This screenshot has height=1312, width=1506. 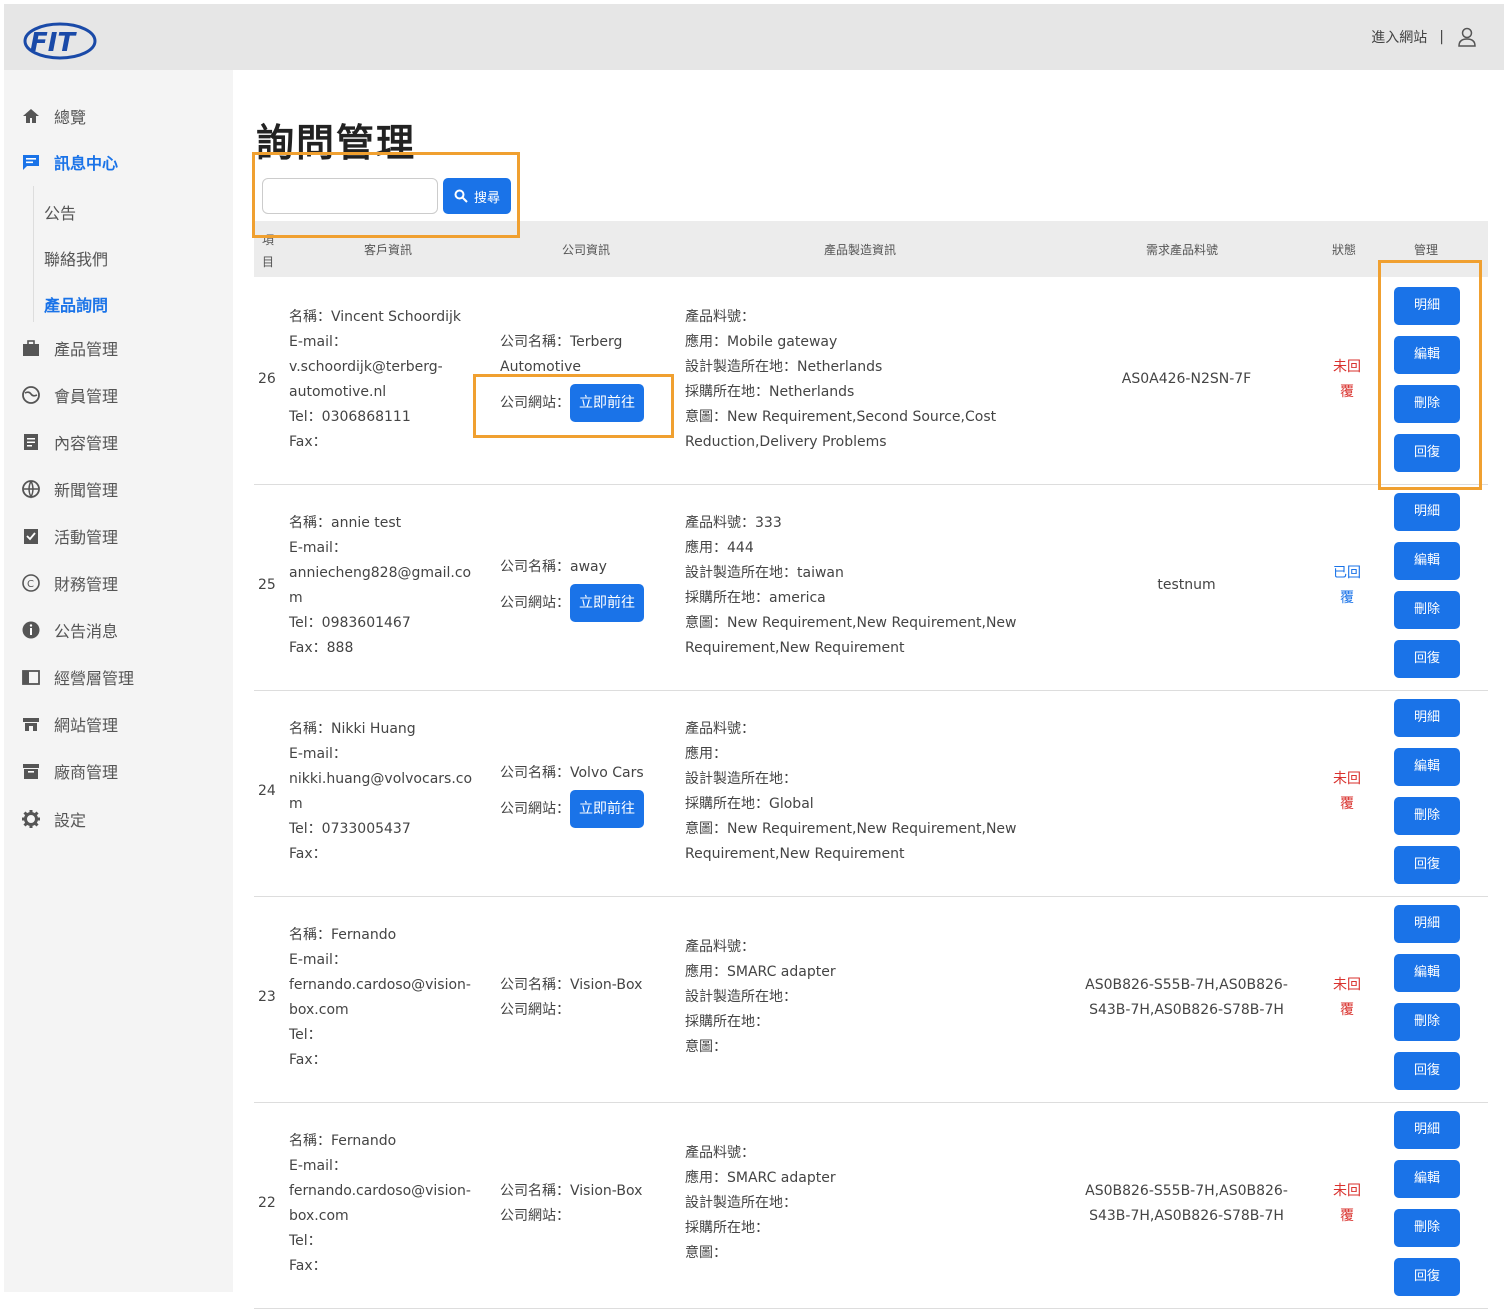 What do you see at coordinates (841, 417) in the screenshot?
I see `product-line: 意圖：New Requirement,Second Source,Cost` at bounding box center [841, 417].